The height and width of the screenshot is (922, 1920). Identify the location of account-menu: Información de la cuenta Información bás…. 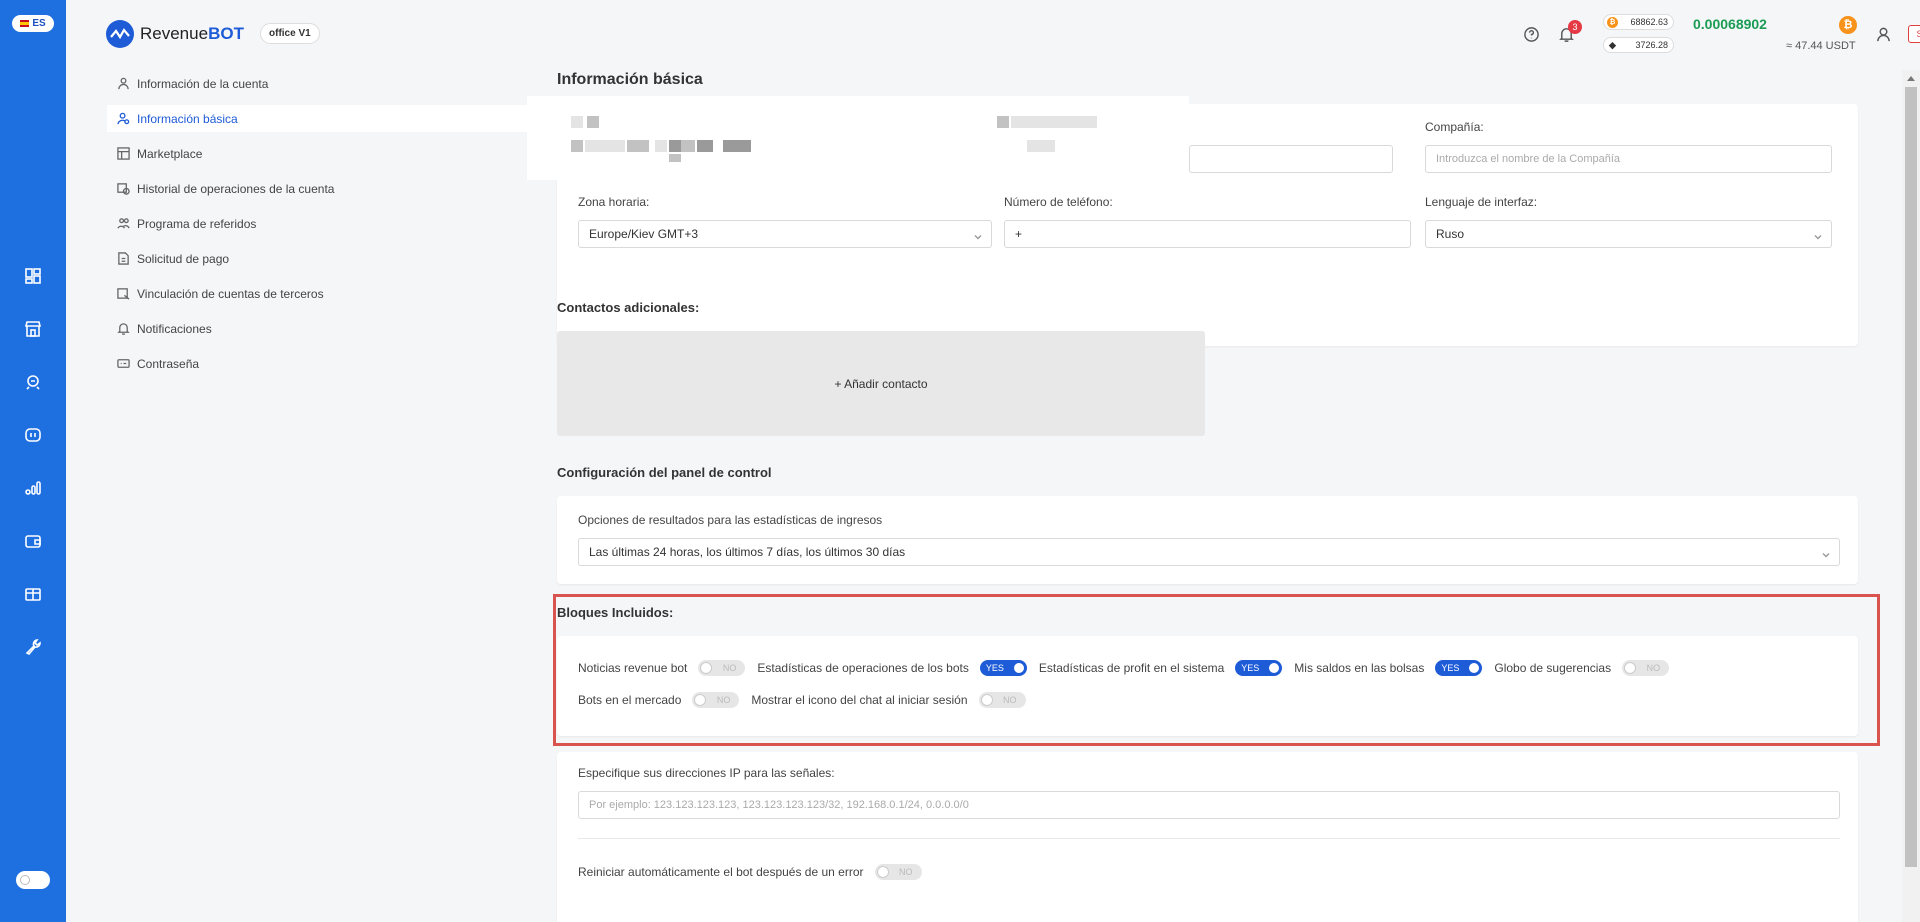
(327, 227).